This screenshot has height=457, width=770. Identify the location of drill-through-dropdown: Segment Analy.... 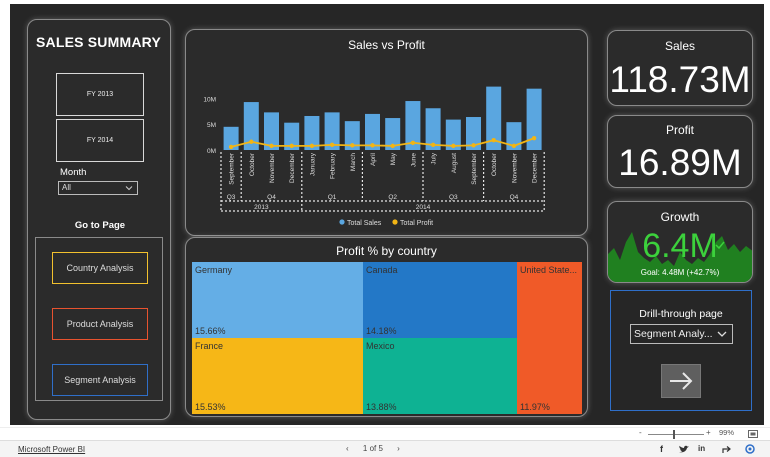
(681, 334).